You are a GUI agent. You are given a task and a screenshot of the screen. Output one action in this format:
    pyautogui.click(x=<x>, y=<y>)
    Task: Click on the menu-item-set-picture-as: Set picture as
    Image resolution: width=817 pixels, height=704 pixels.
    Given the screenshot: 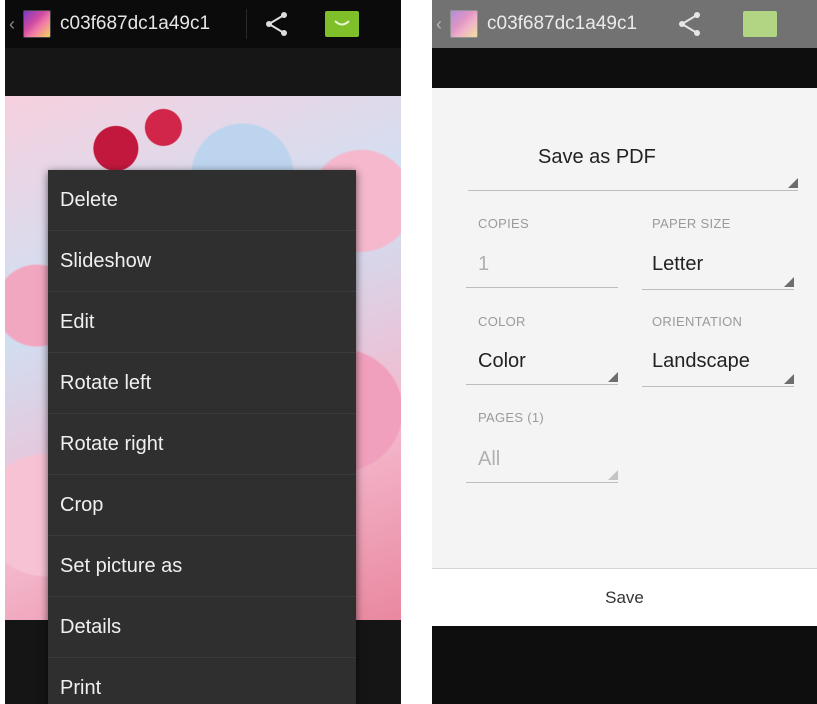 What is the action you would take?
    pyautogui.click(x=202, y=565)
    